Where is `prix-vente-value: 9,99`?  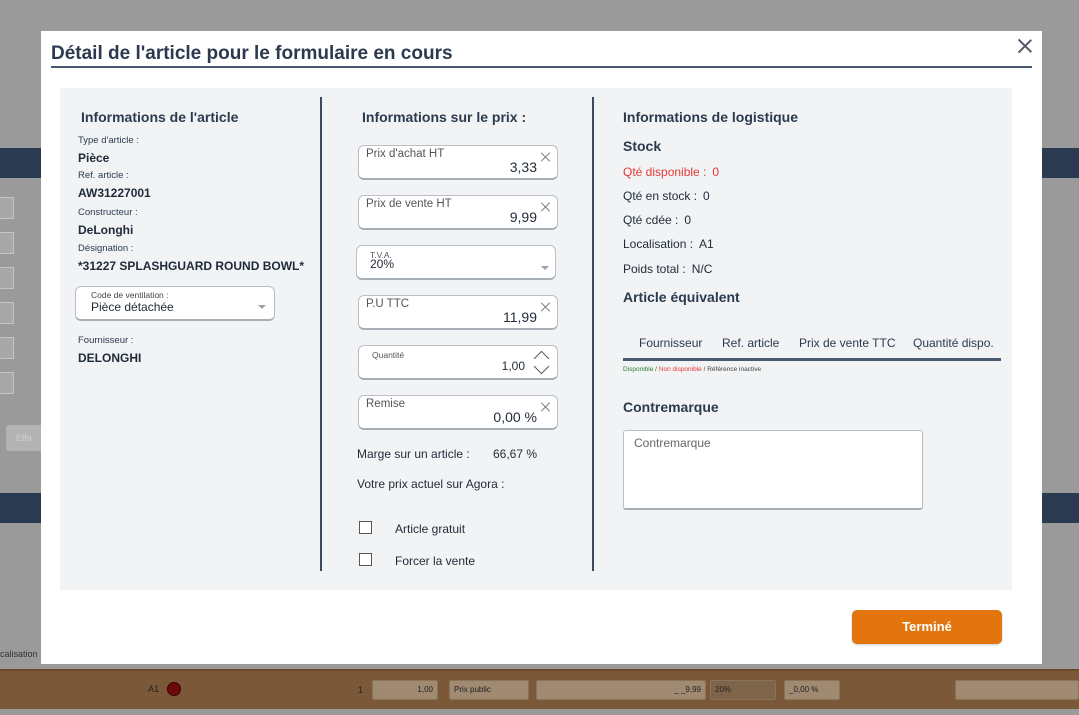 prix-vente-value: 9,99 is located at coordinates (523, 217).